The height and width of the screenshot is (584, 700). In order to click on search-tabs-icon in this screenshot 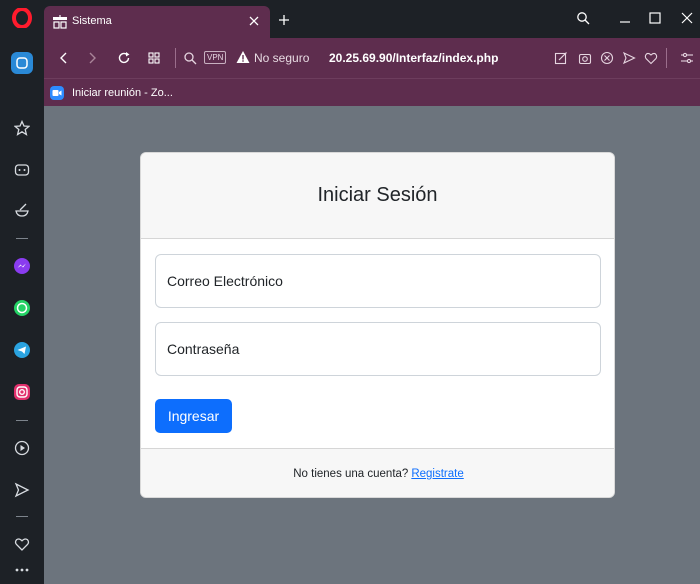, I will do `click(583, 18)`.